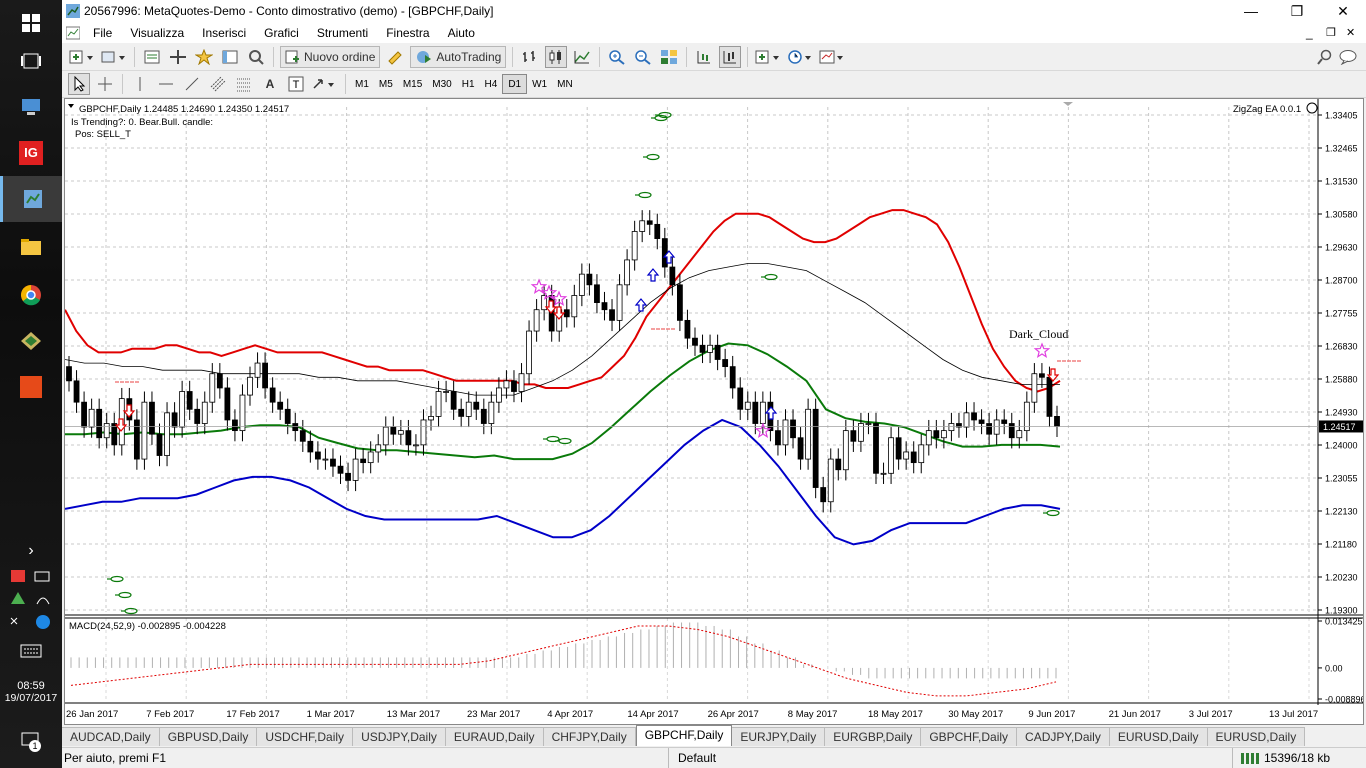 This screenshot has height=768, width=1366. What do you see at coordinates (491, 84) in the screenshot?
I see `timeframe-h4: H4` at bounding box center [491, 84].